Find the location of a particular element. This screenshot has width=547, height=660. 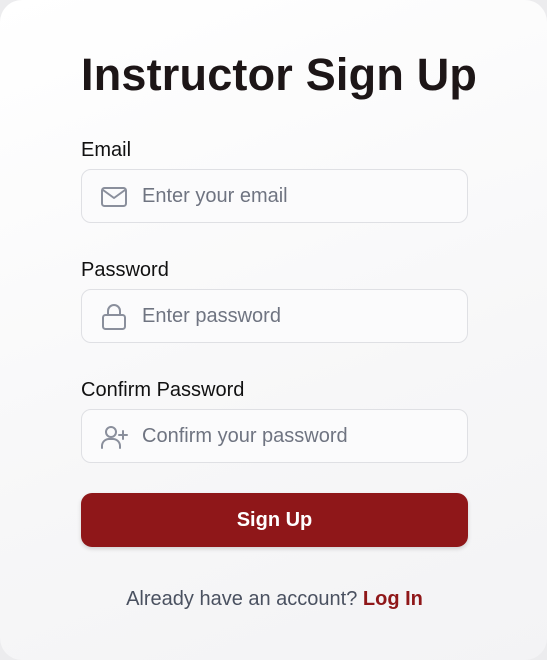

sign-up-button: Sign Up is located at coordinates (274, 520).